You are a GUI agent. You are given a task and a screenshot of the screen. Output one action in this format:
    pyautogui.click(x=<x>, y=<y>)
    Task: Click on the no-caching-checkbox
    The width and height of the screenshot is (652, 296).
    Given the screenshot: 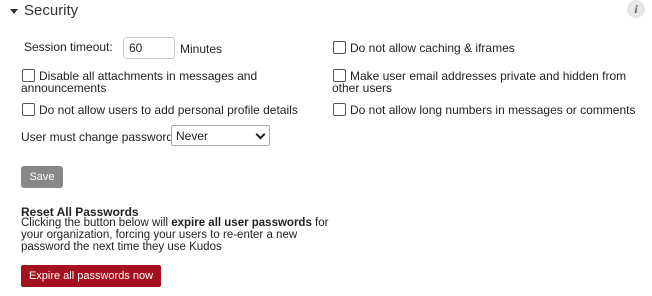 What is the action you would take?
    pyautogui.click(x=339, y=47)
    